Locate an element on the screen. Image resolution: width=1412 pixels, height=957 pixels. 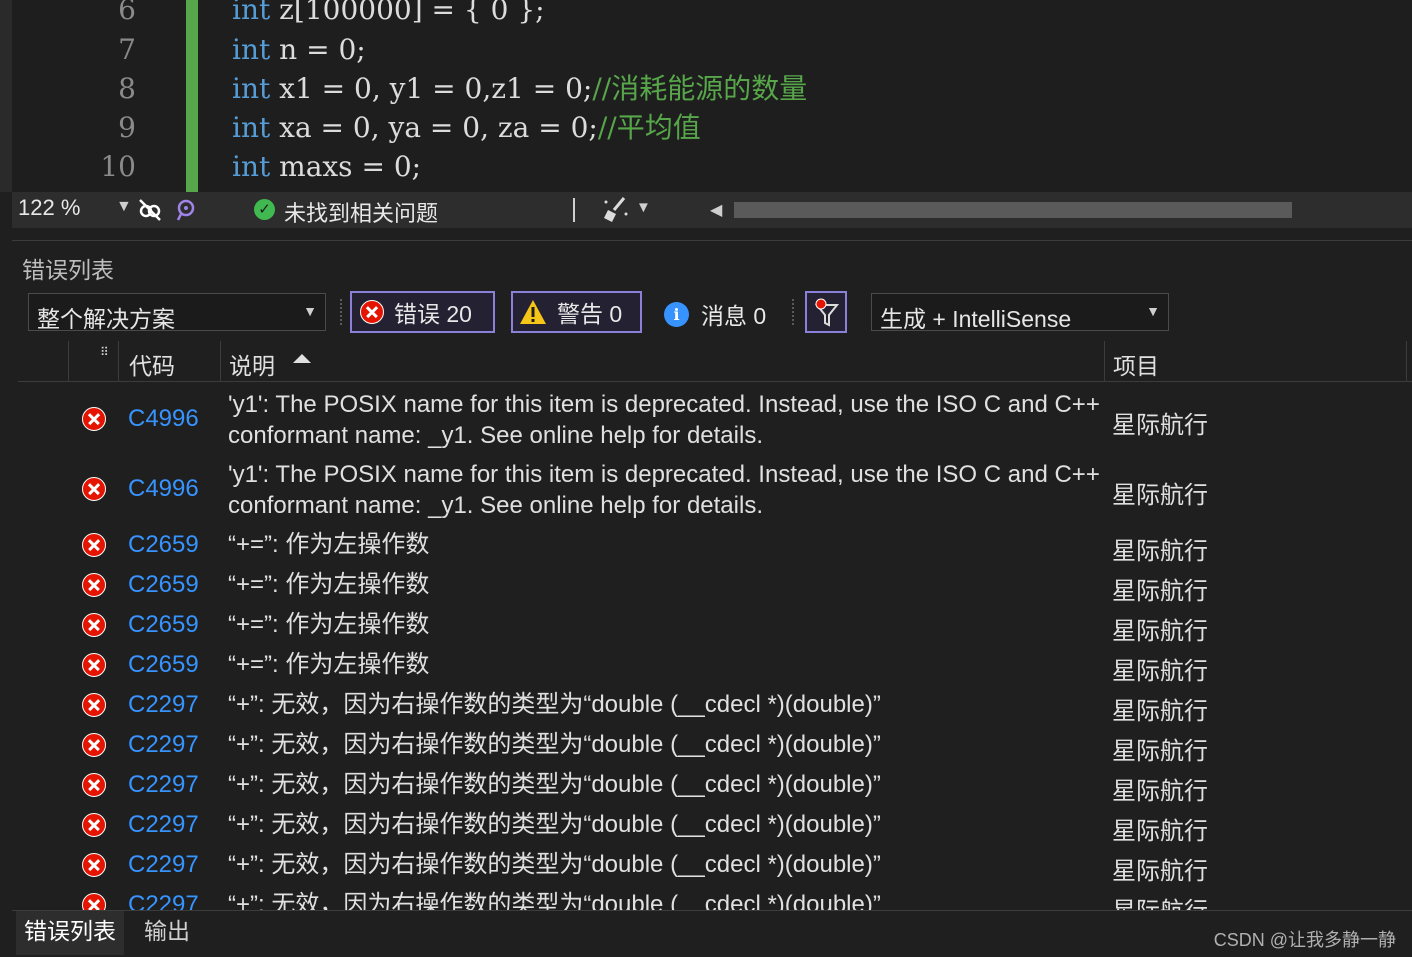
code-comment: //平均值 is located at coordinates (649, 127).